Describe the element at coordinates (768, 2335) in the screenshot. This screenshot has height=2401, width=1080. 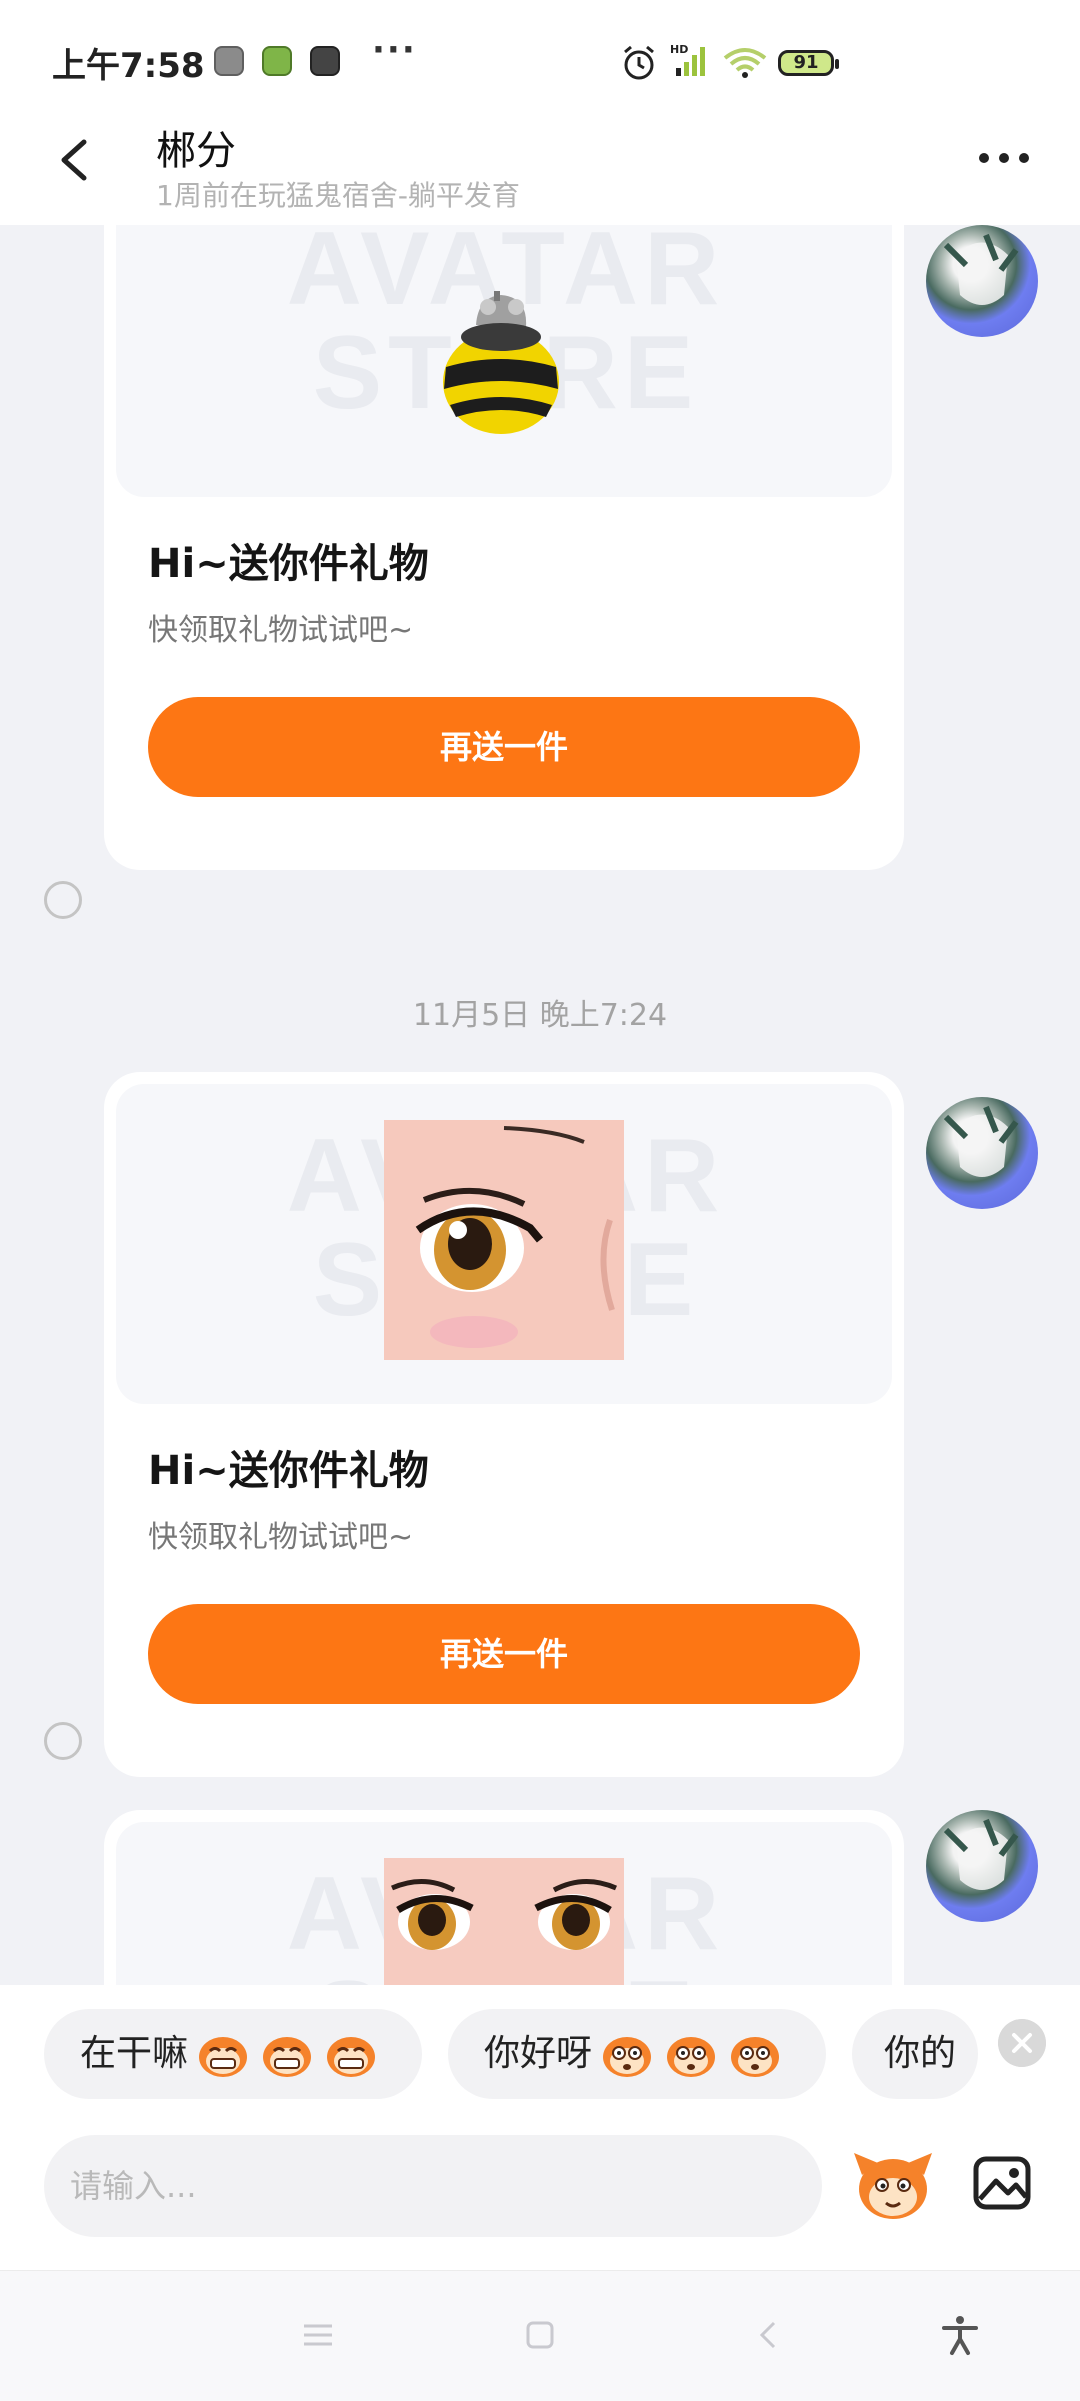
I see `back-nav-icon` at that location.